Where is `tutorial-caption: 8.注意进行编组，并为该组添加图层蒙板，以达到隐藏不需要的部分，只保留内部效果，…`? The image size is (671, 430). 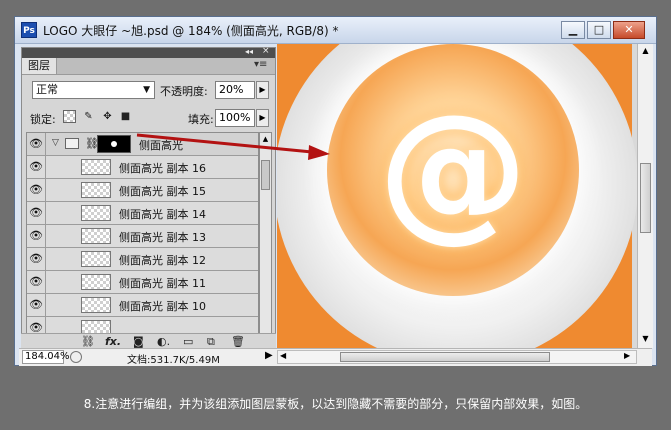 tutorial-caption: 8.注意进行编组，并为该组添加图层蒙板，以达到隐藏不需要的部分，只保留内部效果，… is located at coordinates (335, 404).